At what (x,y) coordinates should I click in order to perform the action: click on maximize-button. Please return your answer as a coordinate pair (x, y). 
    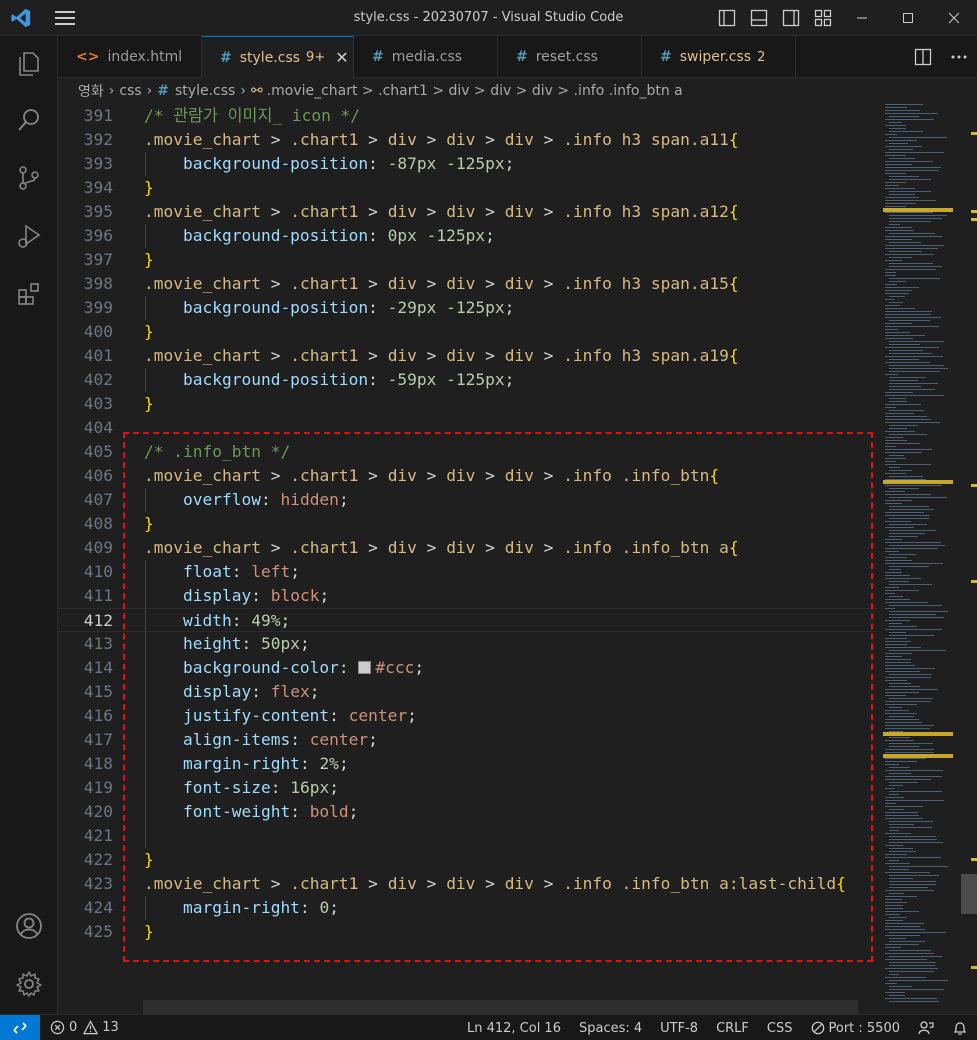
    Looking at the image, I should click on (908, 18).